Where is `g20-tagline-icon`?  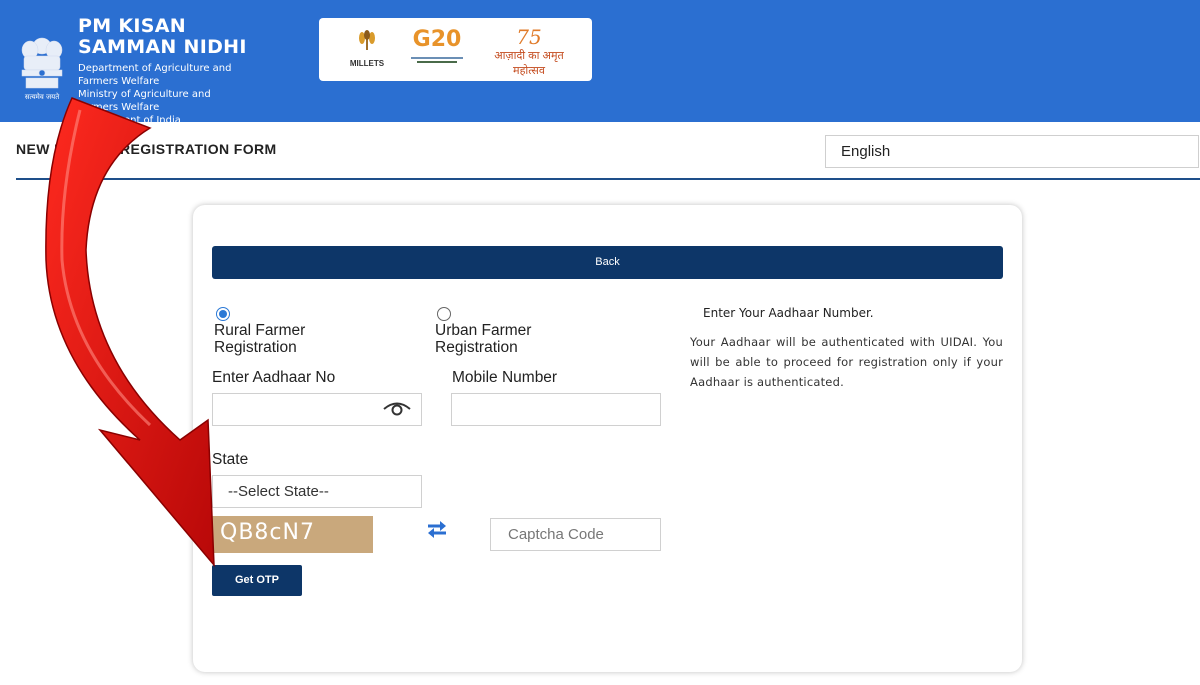 g20-tagline-icon is located at coordinates (437, 60).